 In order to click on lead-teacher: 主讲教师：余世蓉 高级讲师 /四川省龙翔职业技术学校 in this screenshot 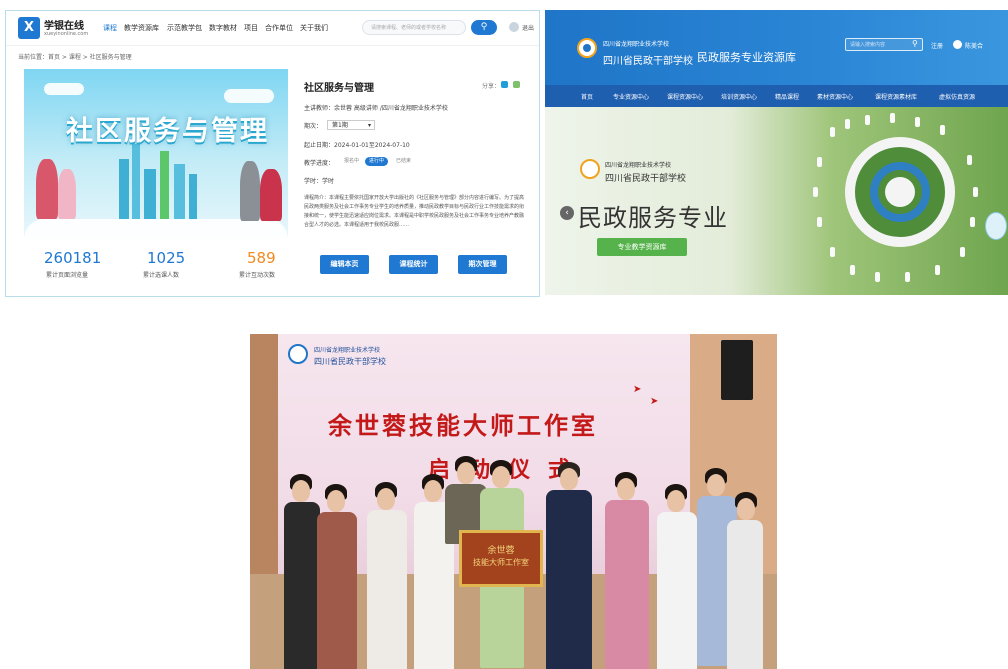, I will do `click(376, 108)`.